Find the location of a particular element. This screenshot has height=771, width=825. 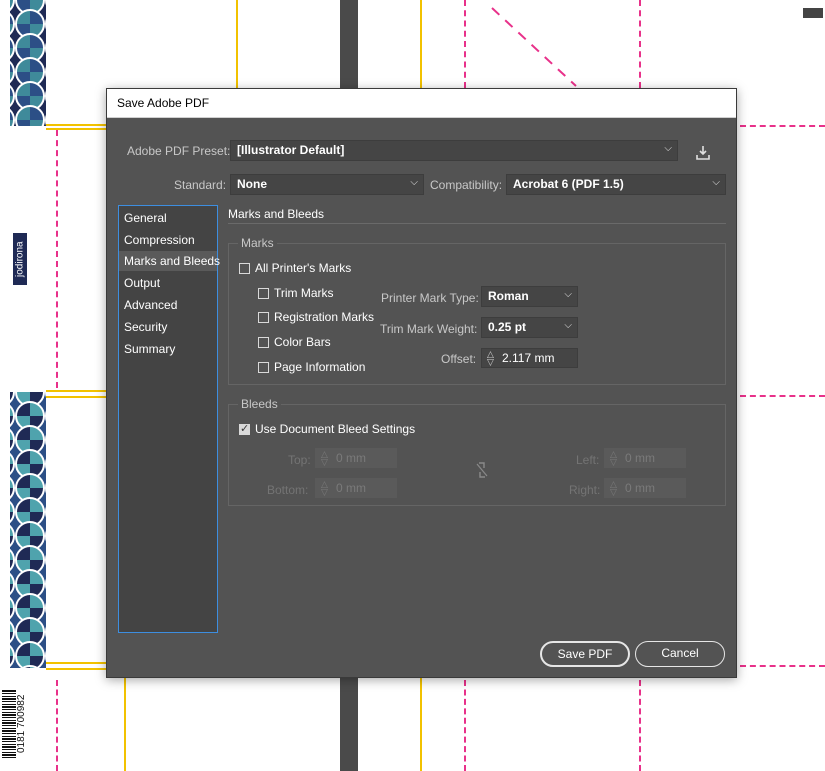

bleed-bottom-field: △ ▽ 0 mm is located at coordinates (356, 488).